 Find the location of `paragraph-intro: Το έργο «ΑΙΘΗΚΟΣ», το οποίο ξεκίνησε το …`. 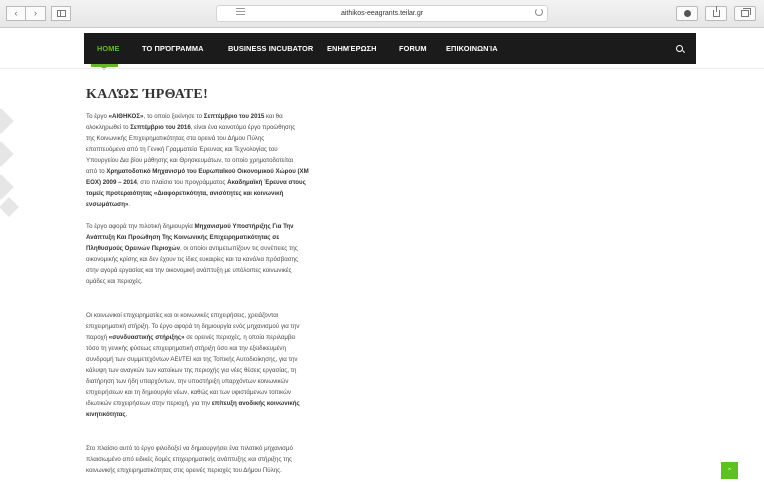

paragraph-intro: Το έργο «ΑΙΘΗΚΟΣ», το οποίο ξεκίνησε το … is located at coordinates (270, 161).